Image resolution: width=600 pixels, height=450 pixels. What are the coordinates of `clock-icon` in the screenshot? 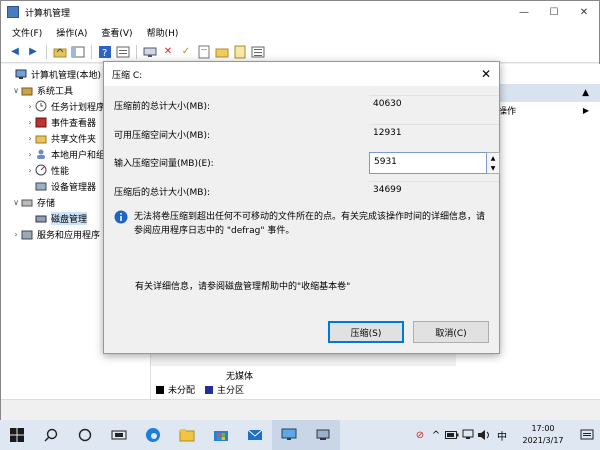 It's located at (41, 106).